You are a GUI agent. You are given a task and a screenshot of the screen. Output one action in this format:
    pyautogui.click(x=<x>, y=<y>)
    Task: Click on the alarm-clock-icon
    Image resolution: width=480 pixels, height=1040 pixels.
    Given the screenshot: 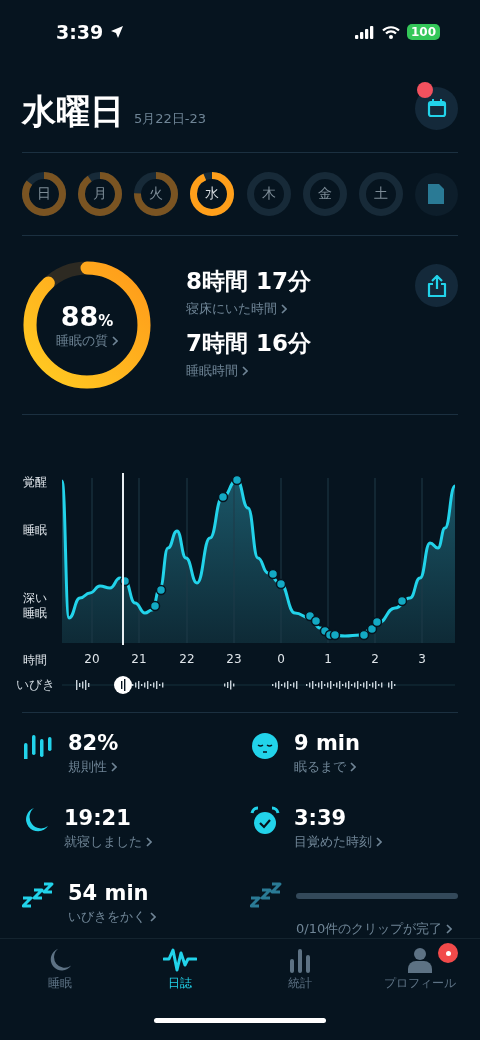 What is the action you would take?
    pyautogui.click(x=265, y=821)
    